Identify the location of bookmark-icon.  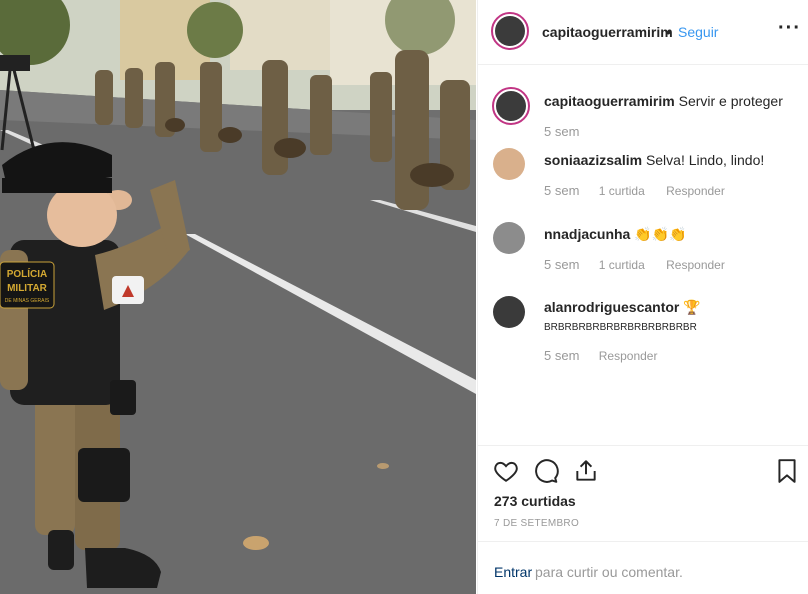
(787, 471).